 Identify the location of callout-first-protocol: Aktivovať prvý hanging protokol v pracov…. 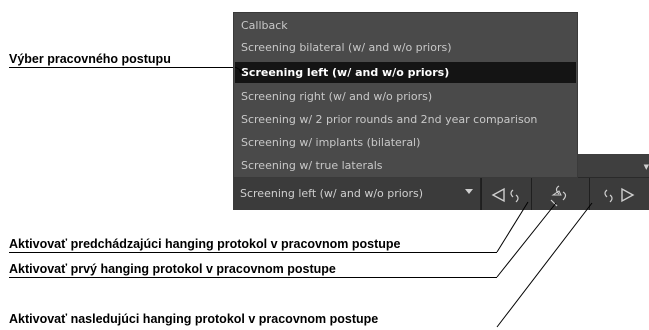
(172, 269).